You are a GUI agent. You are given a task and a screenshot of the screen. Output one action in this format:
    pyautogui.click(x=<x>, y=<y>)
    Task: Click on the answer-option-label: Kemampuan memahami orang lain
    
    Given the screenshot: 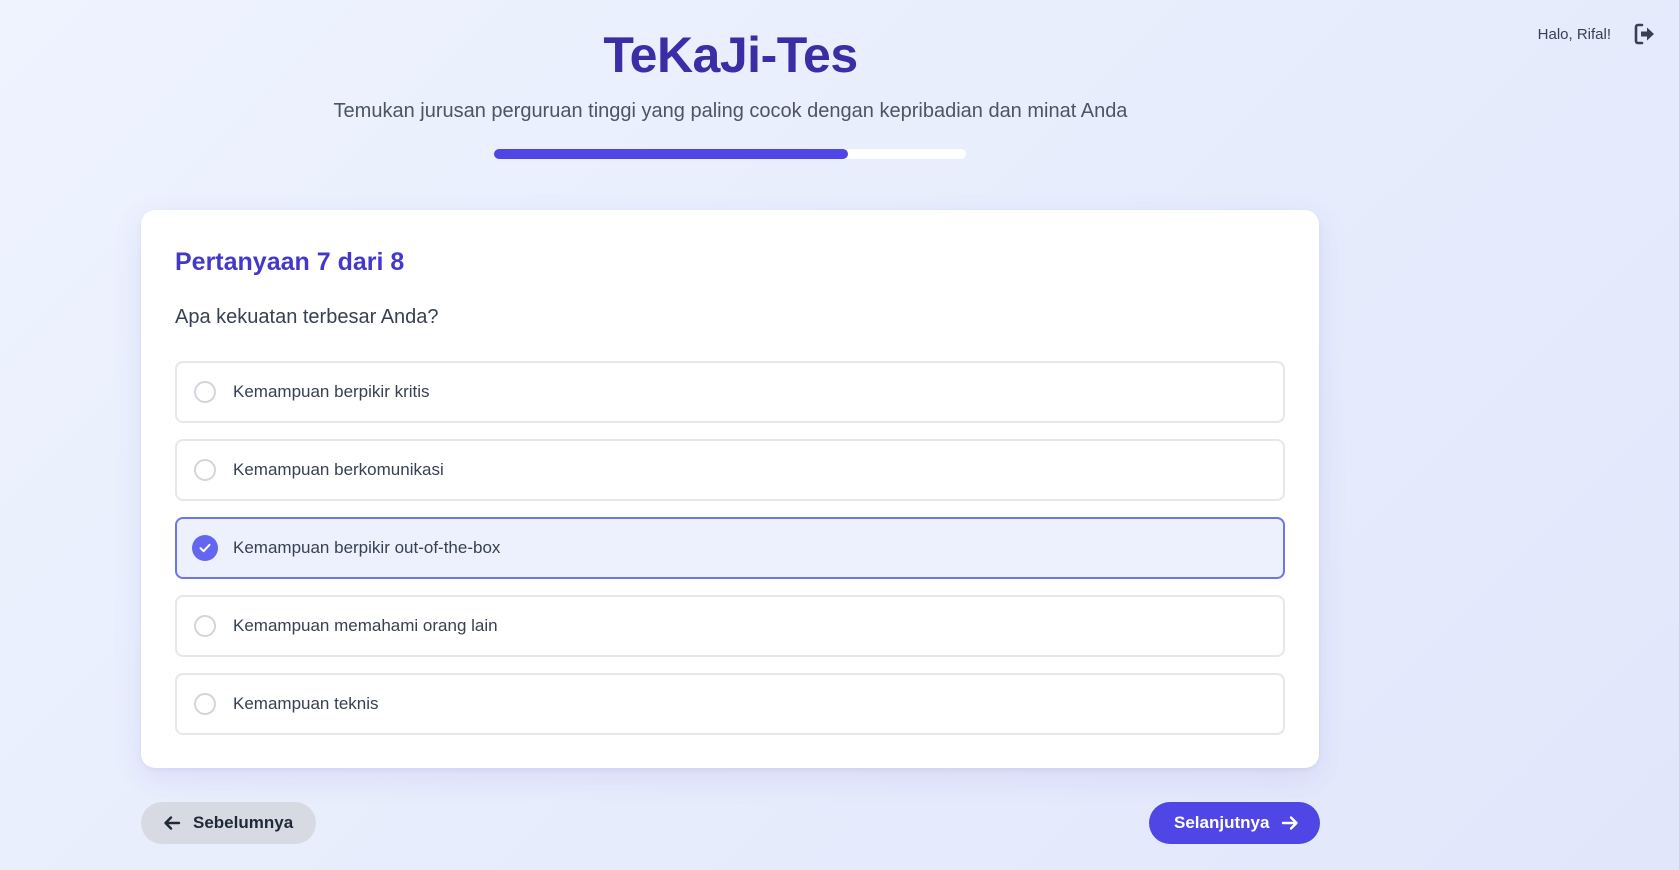 What is the action you would take?
    pyautogui.click(x=365, y=625)
    